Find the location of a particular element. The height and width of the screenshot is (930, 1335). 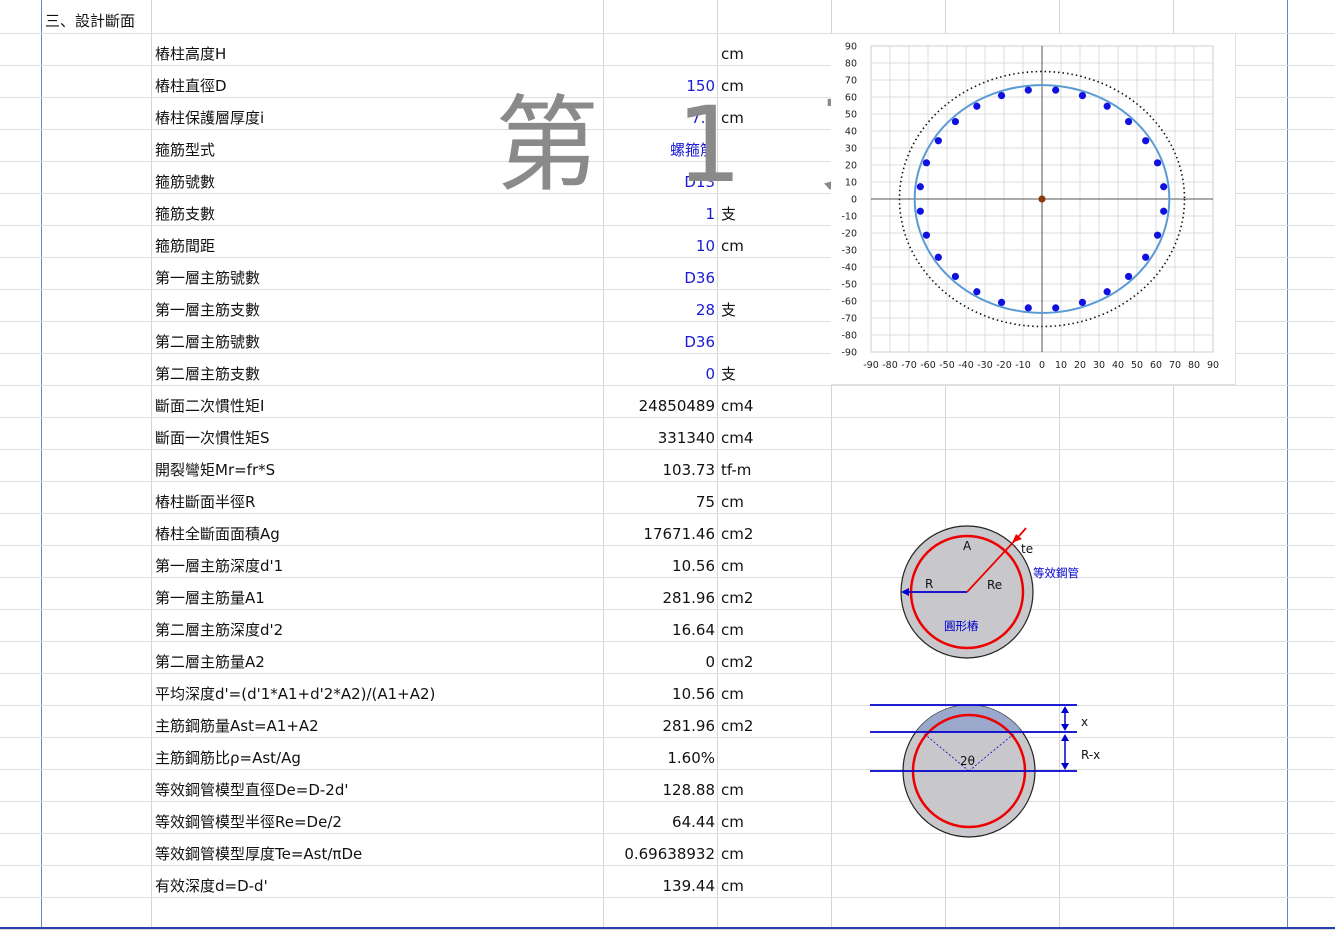

input-value-cell: D13 is located at coordinates (699, 182).